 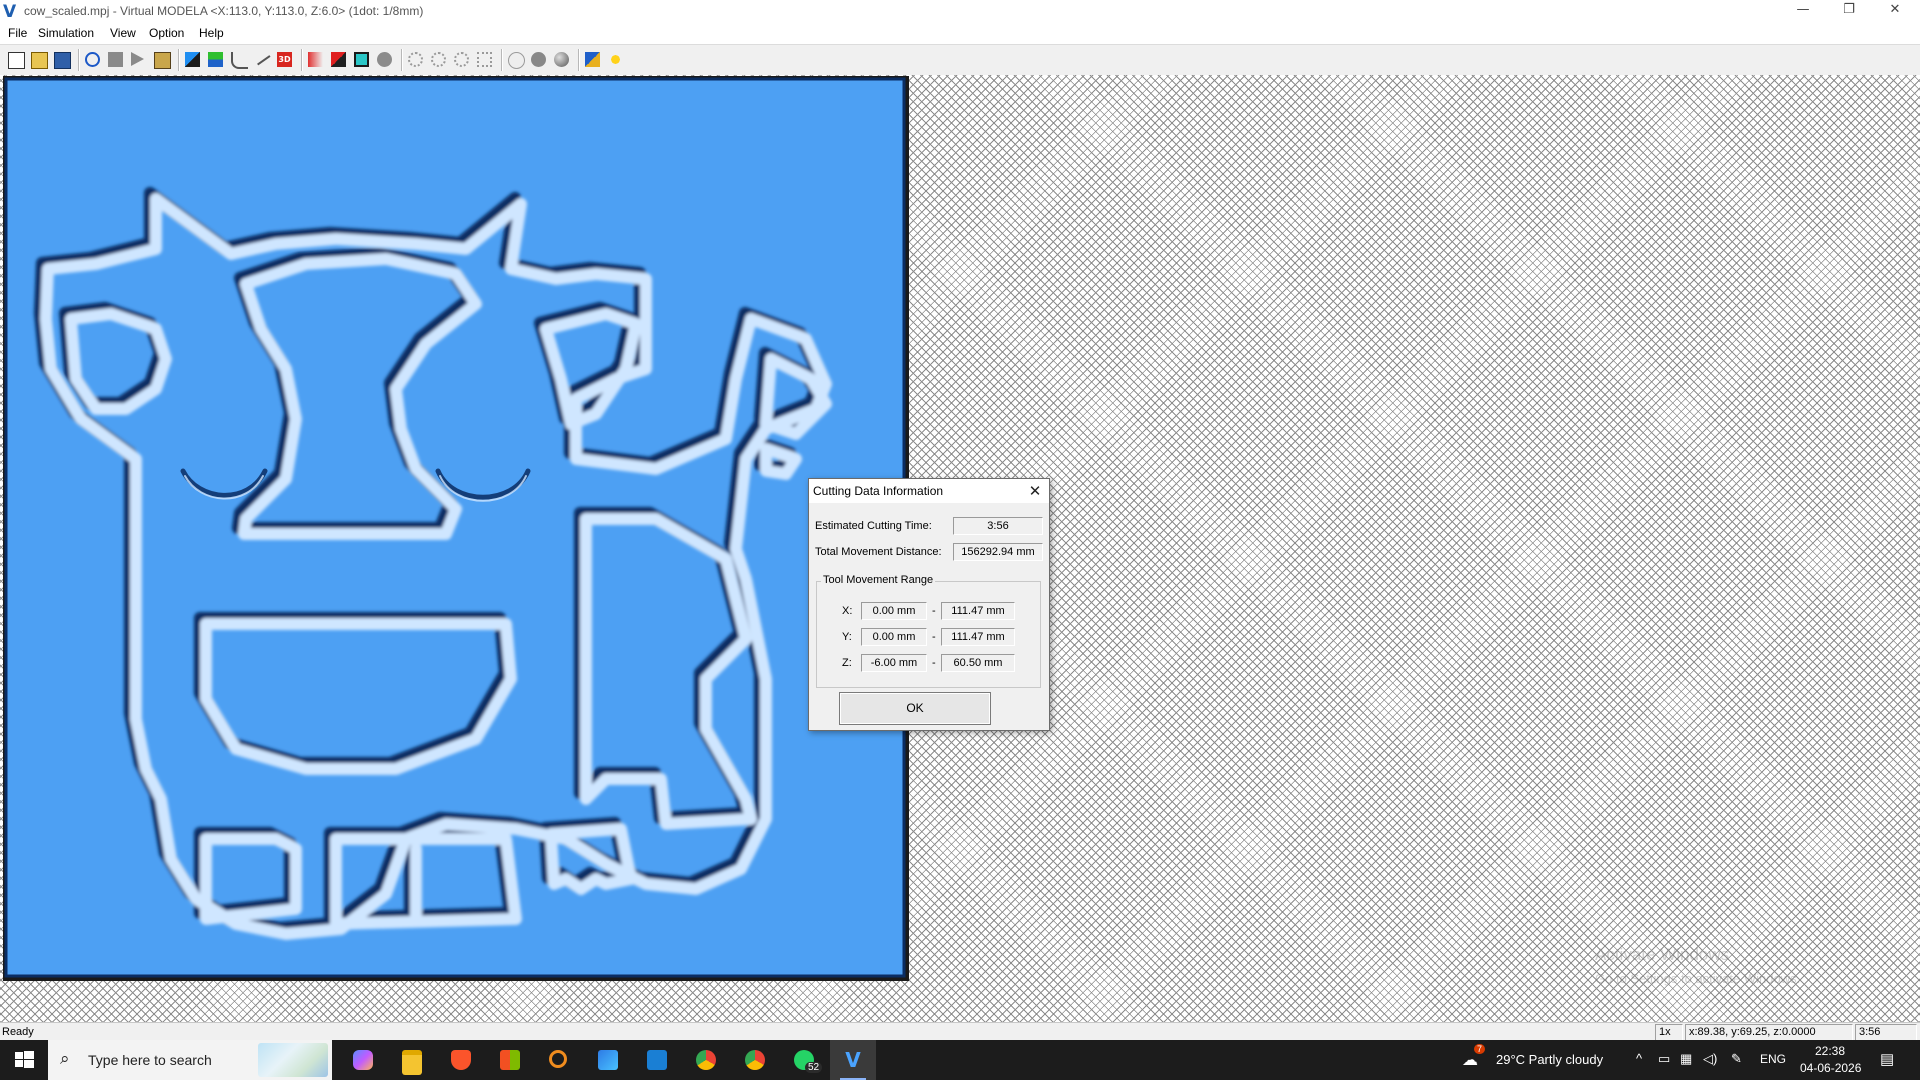 What do you see at coordinates (1870, 1032) in the screenshot?
I see `status-time: 3:56` at bounding box center [1870, 1032].